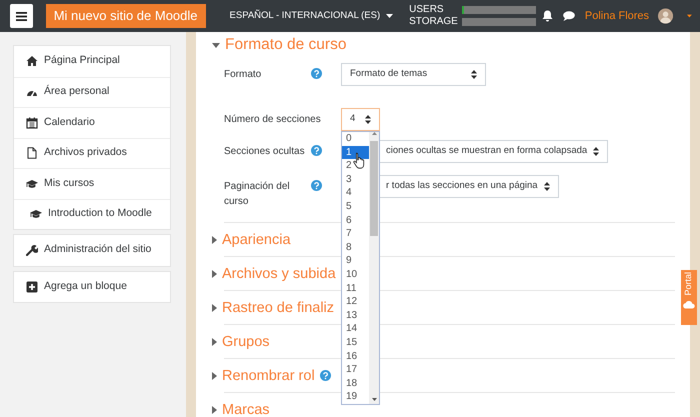 The height and width of the screenshot is (417, 700). What do you see at coordinates (355, 275) in the screenshot?
I see `dropdown-option: 10` at bounding box center [355, 275].